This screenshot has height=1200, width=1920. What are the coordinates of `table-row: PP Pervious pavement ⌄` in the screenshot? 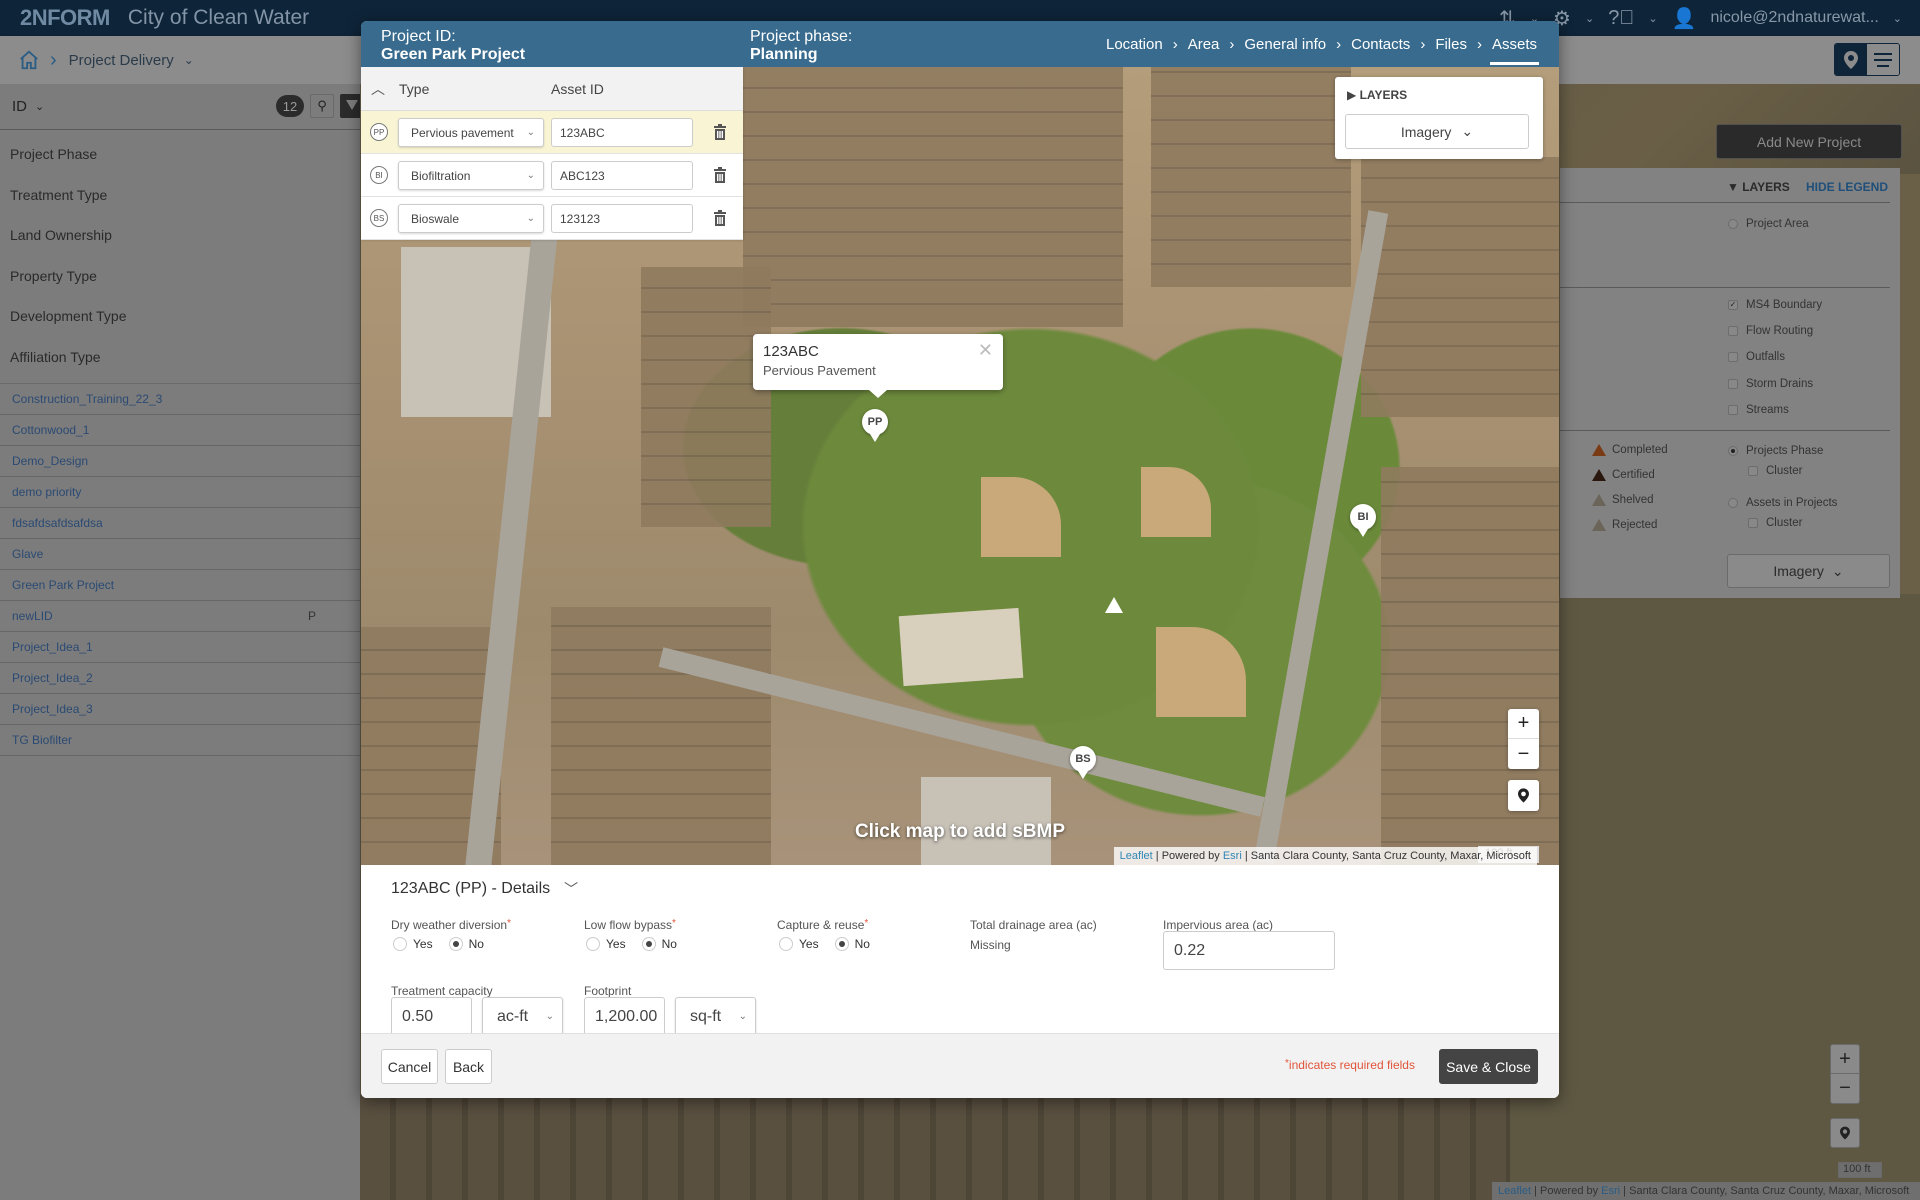 It's located at (552, 132).